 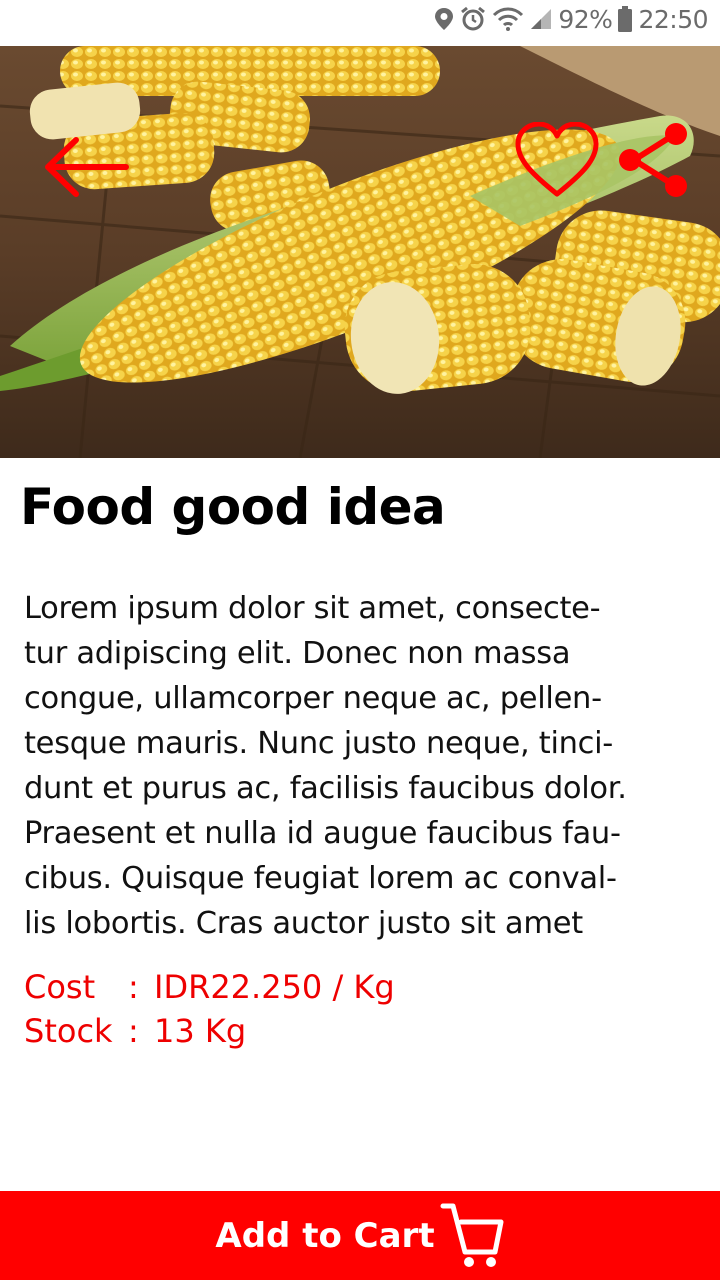 I want to click on location-icon, so click(x=444, y=19).